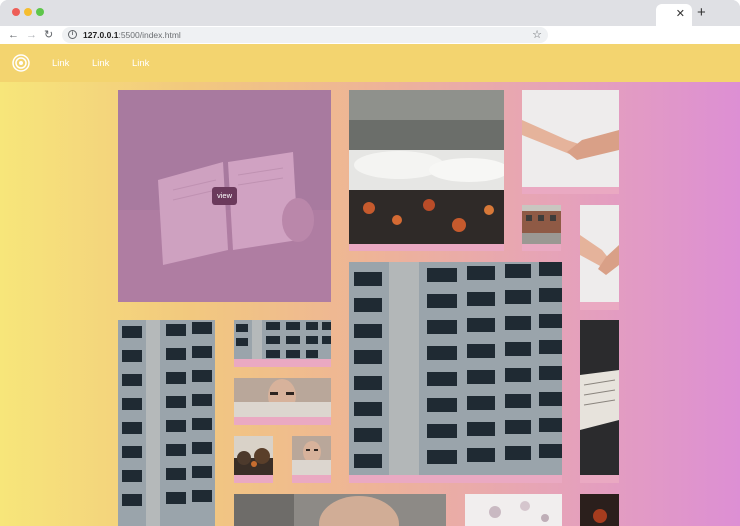  Describe the element at coordinates (132, 35) in the screenshot. I see `url-text: 127.0.0.1:5500/index.html` at that location.